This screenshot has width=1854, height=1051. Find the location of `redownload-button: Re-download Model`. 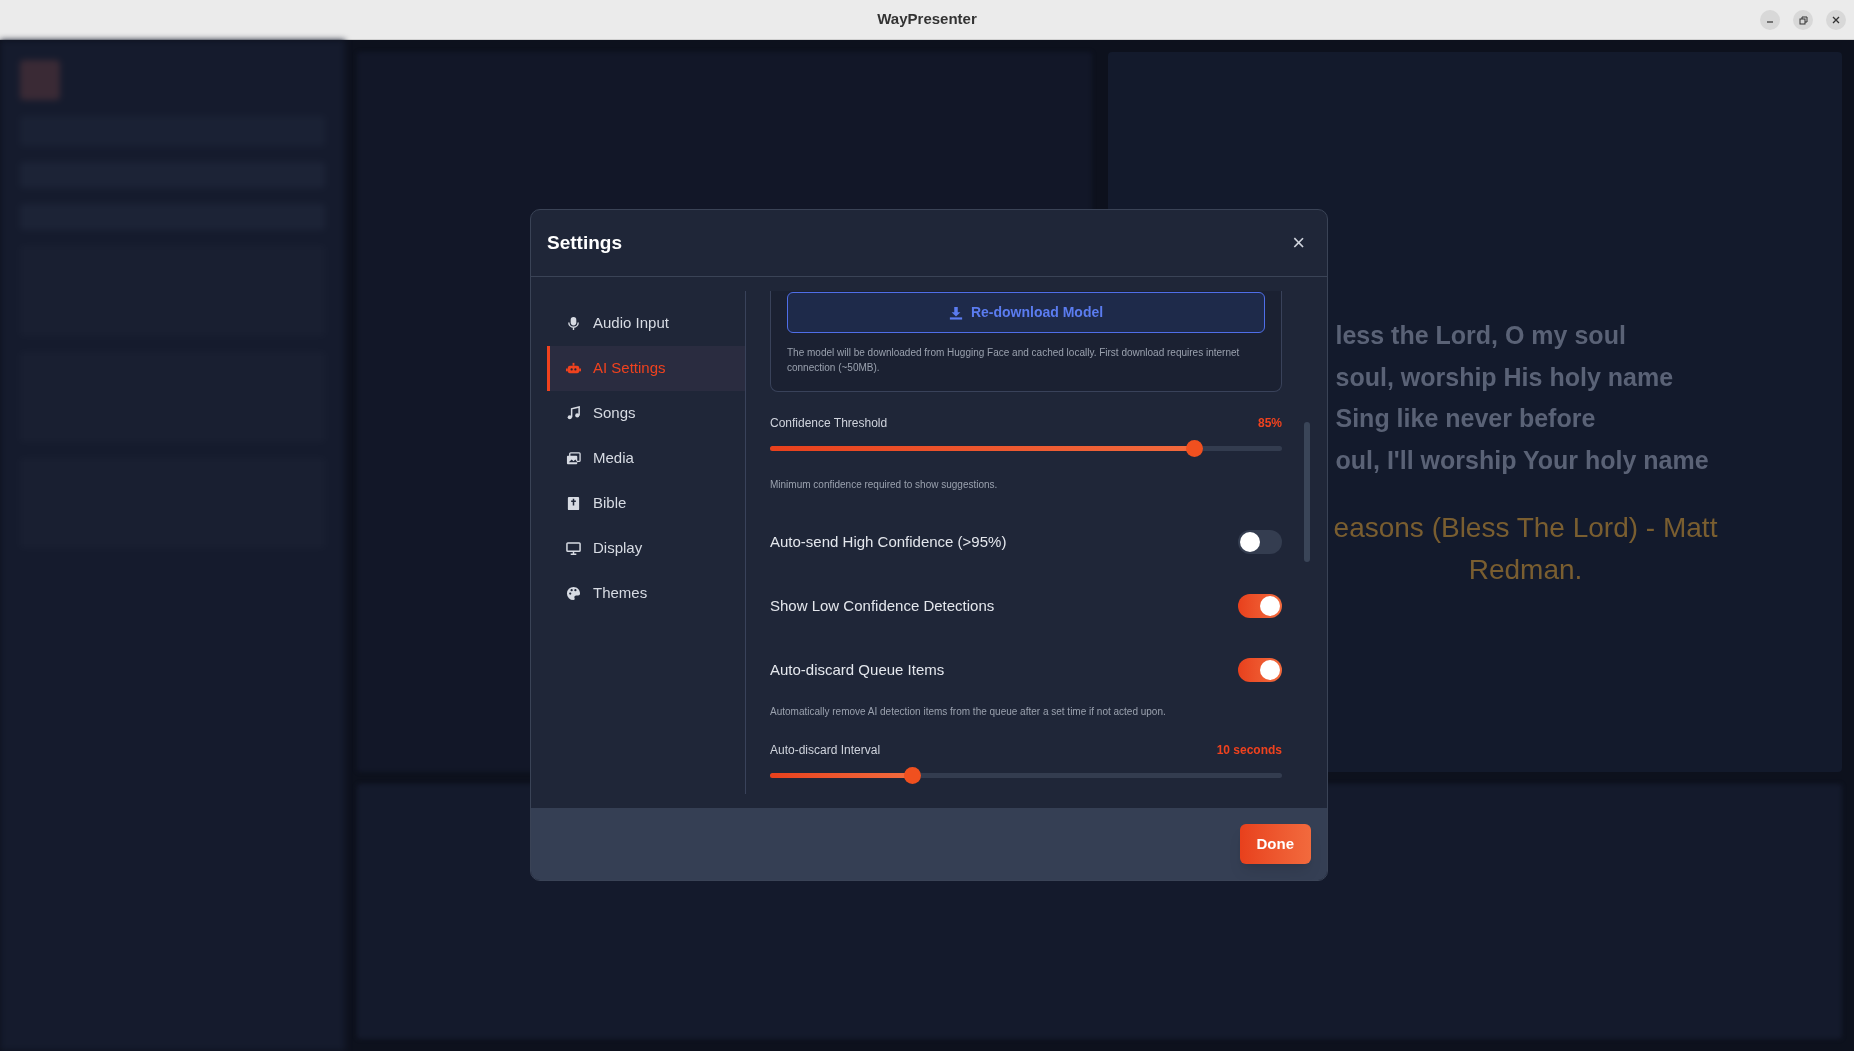

redownload-button: Re-download Model is located at coordinates (1026, 312).